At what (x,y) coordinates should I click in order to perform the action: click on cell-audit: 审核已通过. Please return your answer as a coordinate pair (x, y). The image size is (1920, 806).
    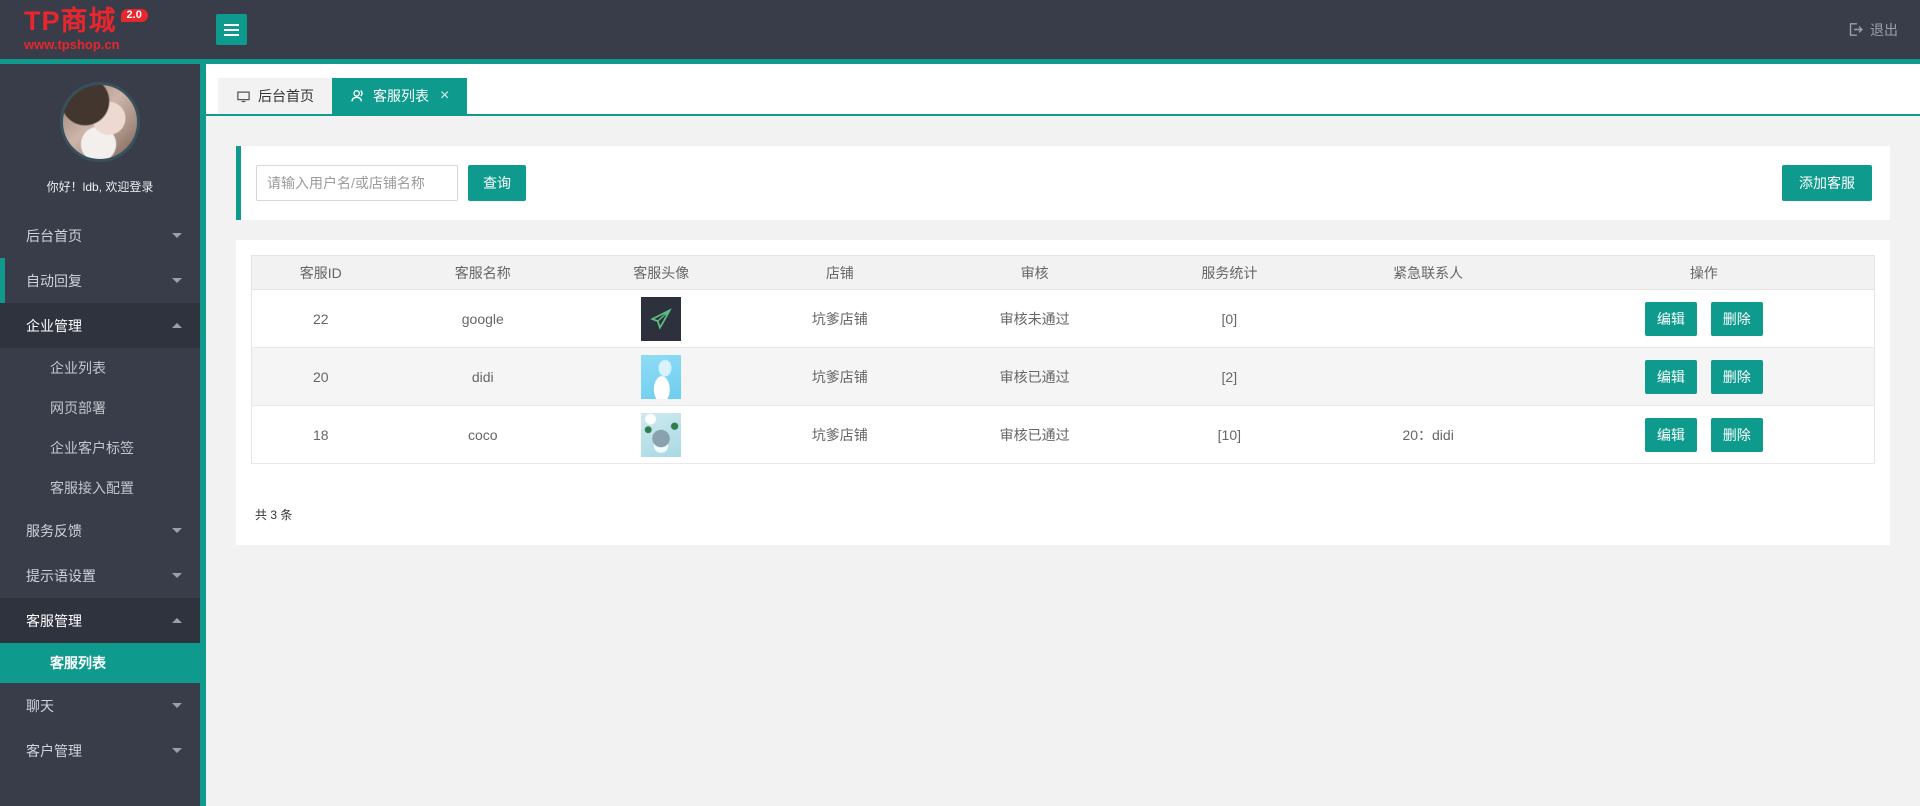
    Looking at the image, I should click on (1035, 376).